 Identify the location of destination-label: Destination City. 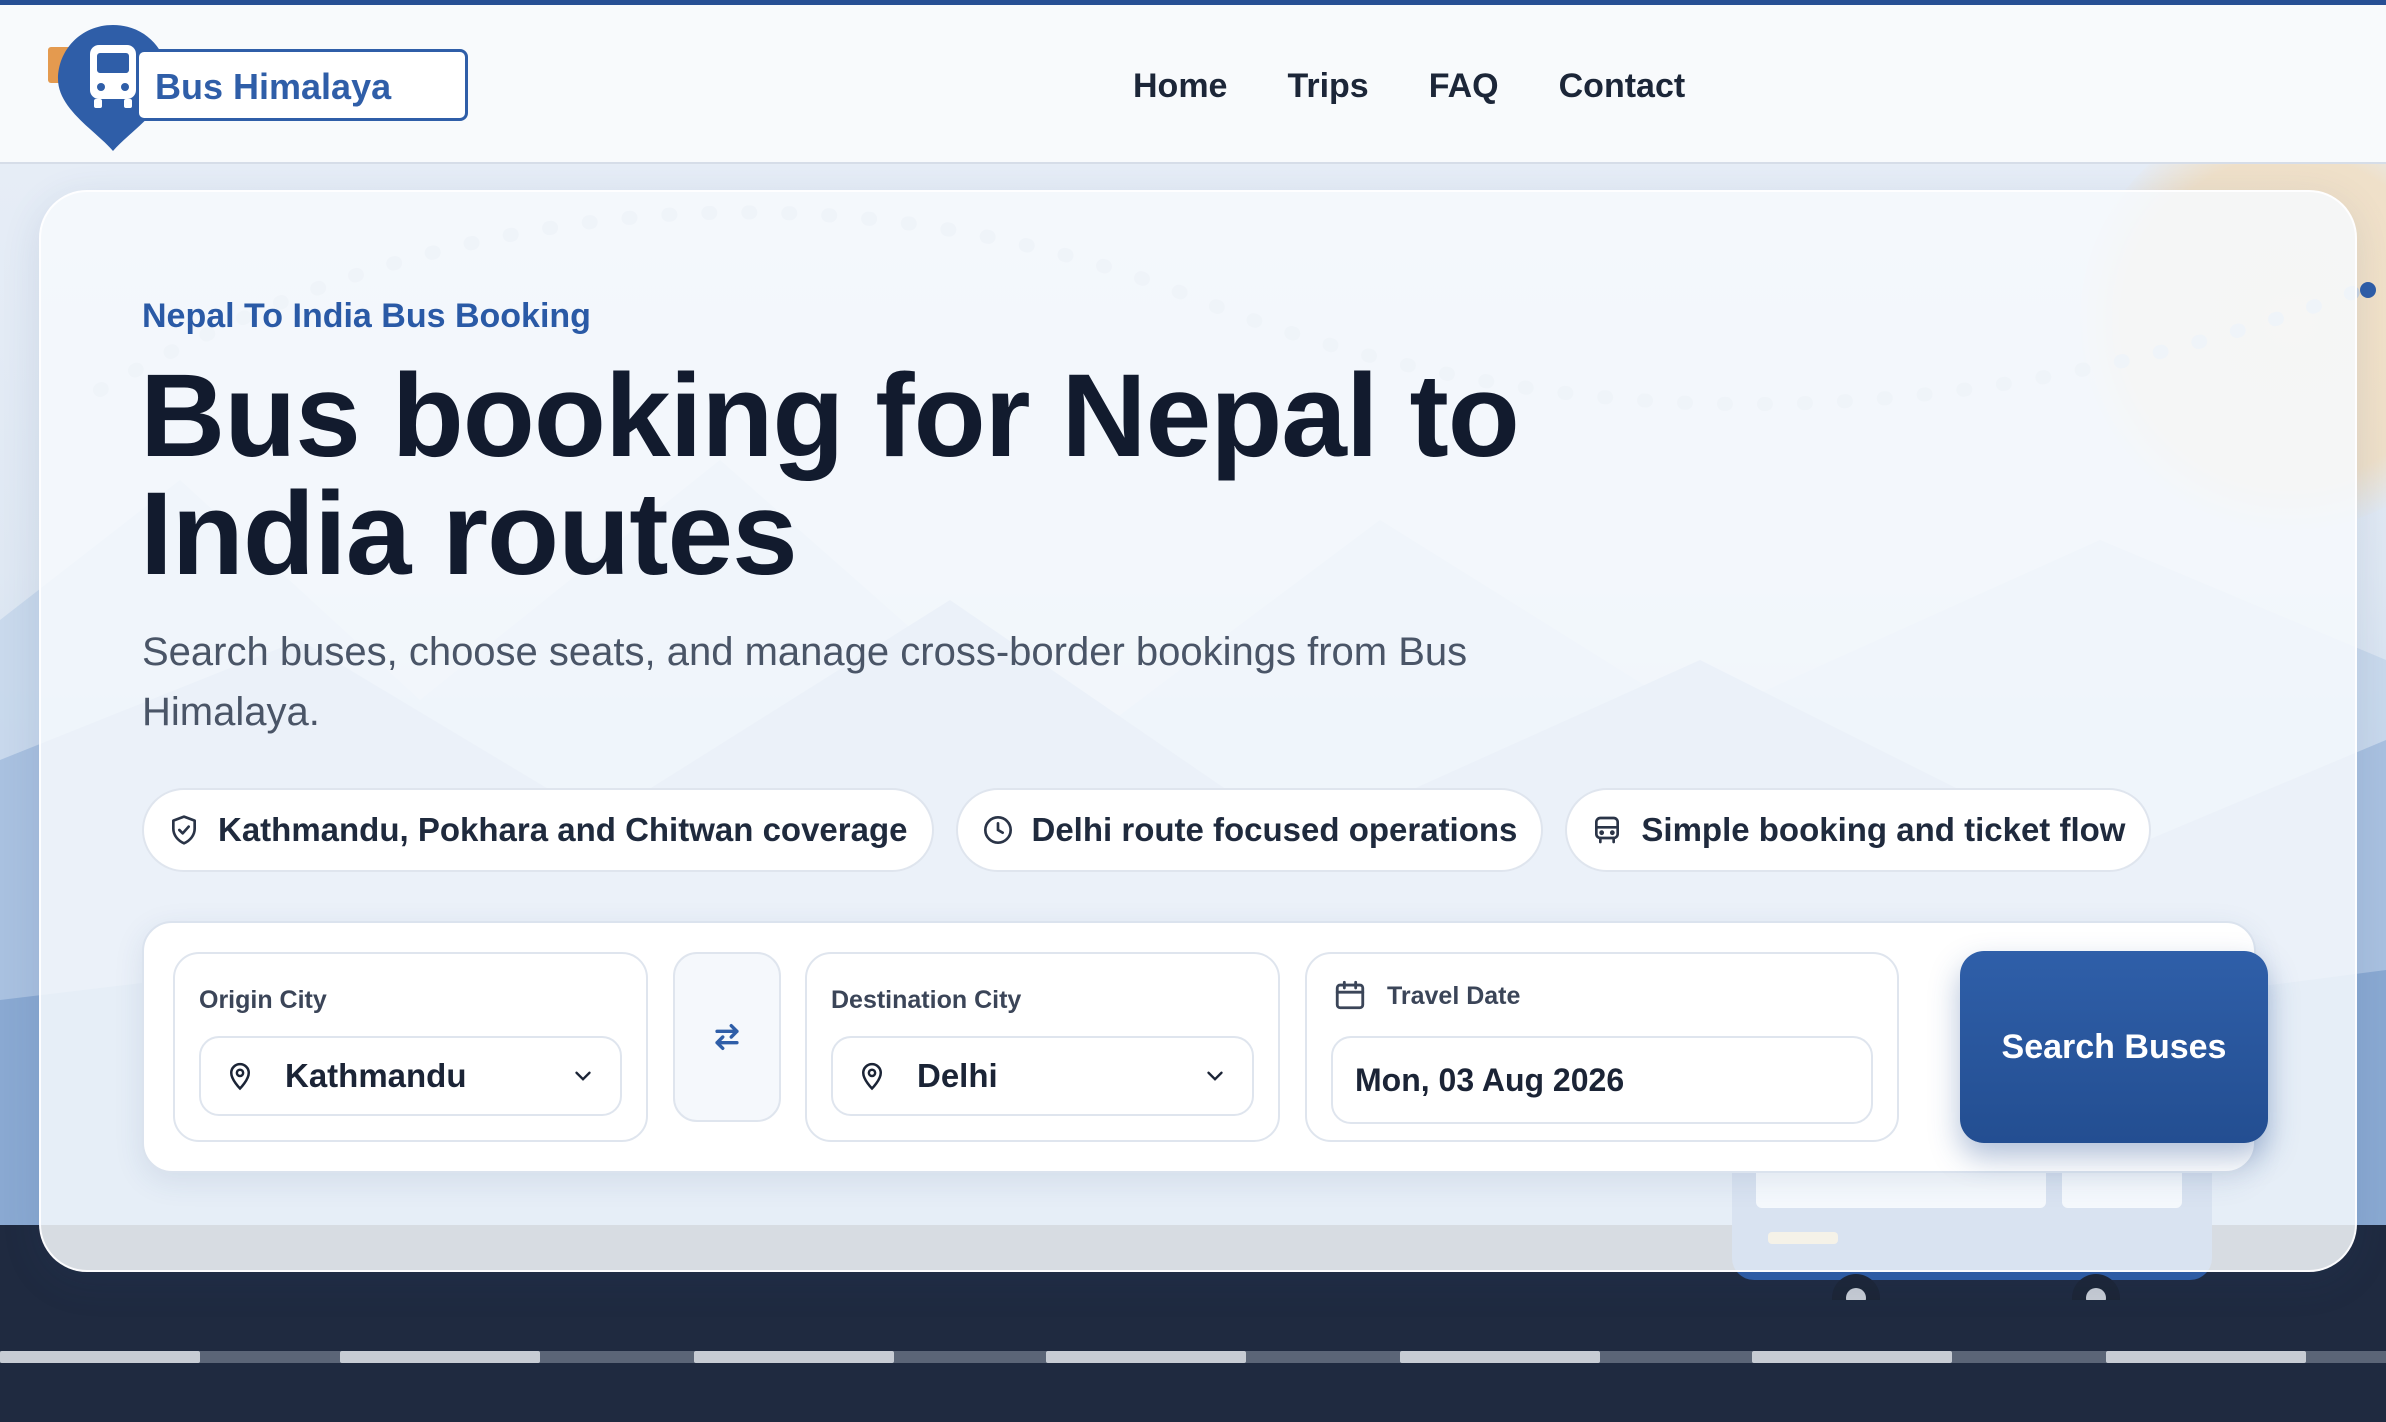
(926, 1000).